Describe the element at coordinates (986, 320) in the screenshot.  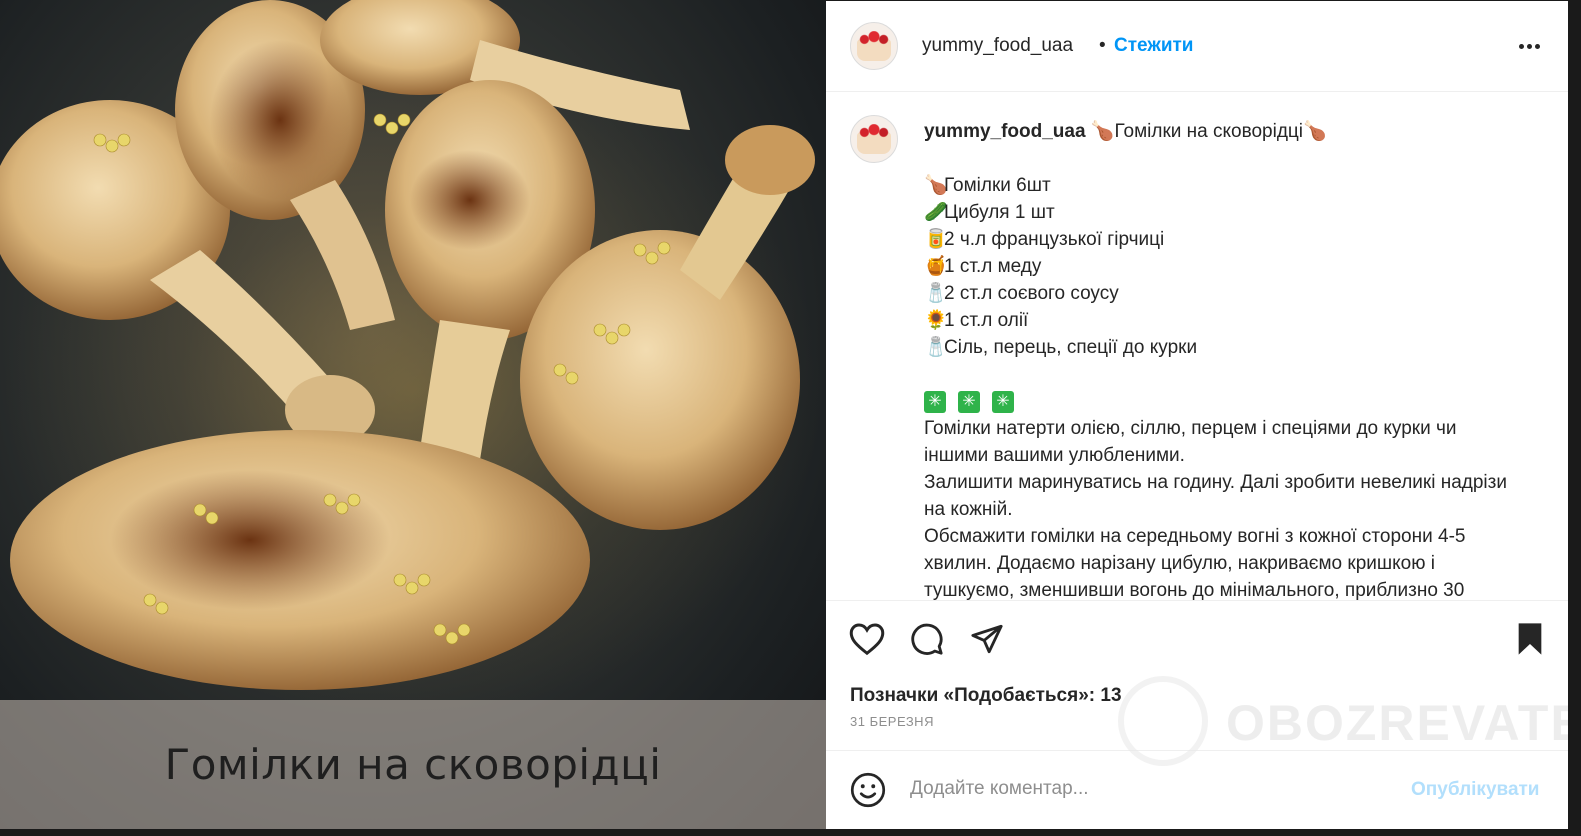
I see `ingredient-text: 1 ст.л олії` at that location.